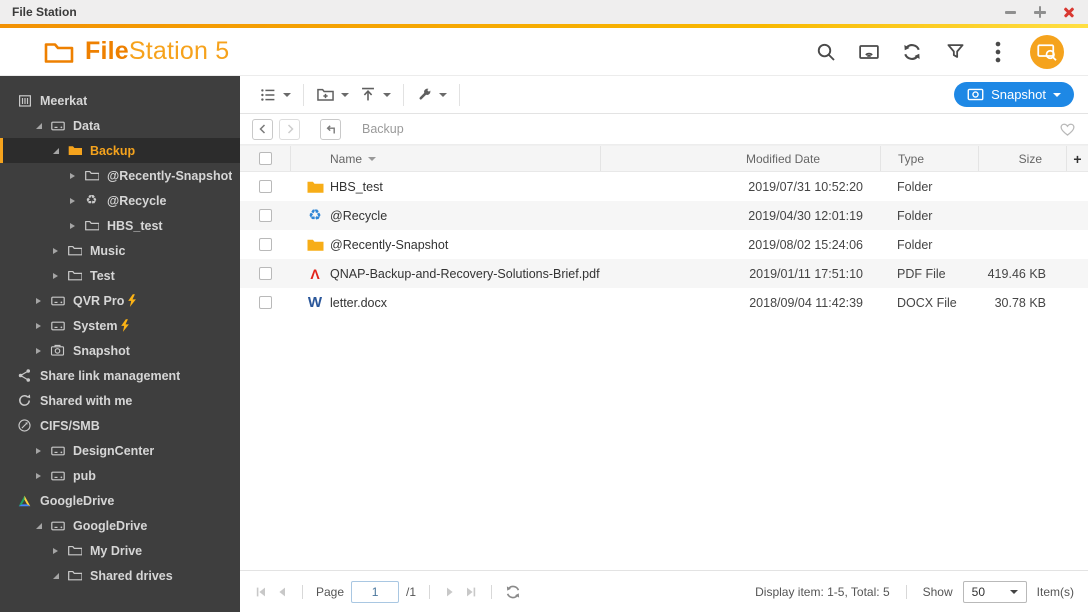 Image resolution: width=1088 pixels, height=612 pixels. What do you see at coordinates (120, 400) in the screenshot?
I see `sidebar-tree-item: ♻ Shared with me` at bounding box center [120, 400].